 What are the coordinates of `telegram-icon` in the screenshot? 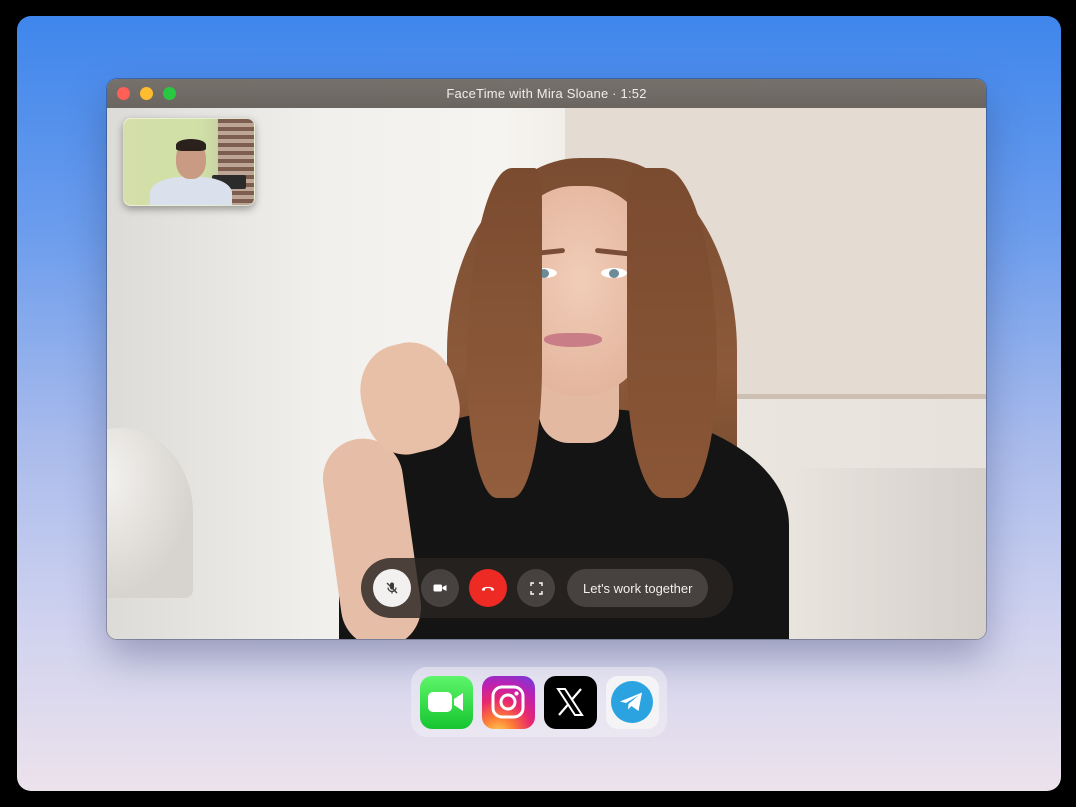 It's located at (632, 702).